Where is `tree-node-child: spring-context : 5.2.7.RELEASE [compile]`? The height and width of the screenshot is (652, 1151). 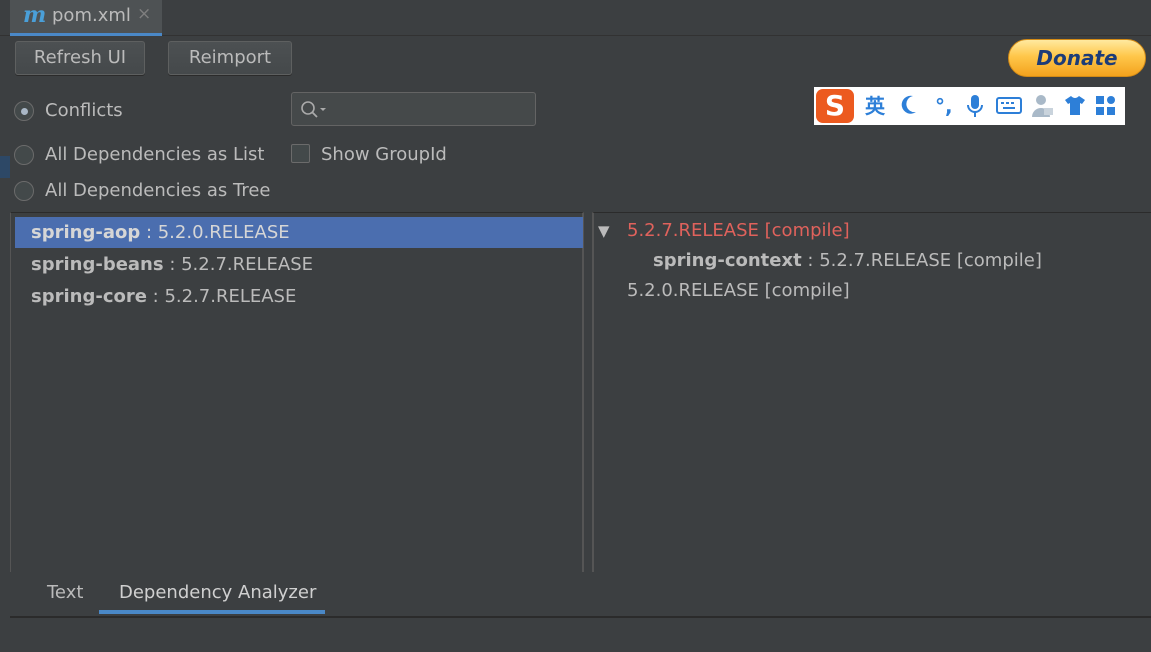
tree-node-child: spring-context : 5.2.7.RELEASE [compile] is located at coordinates (847, 260).